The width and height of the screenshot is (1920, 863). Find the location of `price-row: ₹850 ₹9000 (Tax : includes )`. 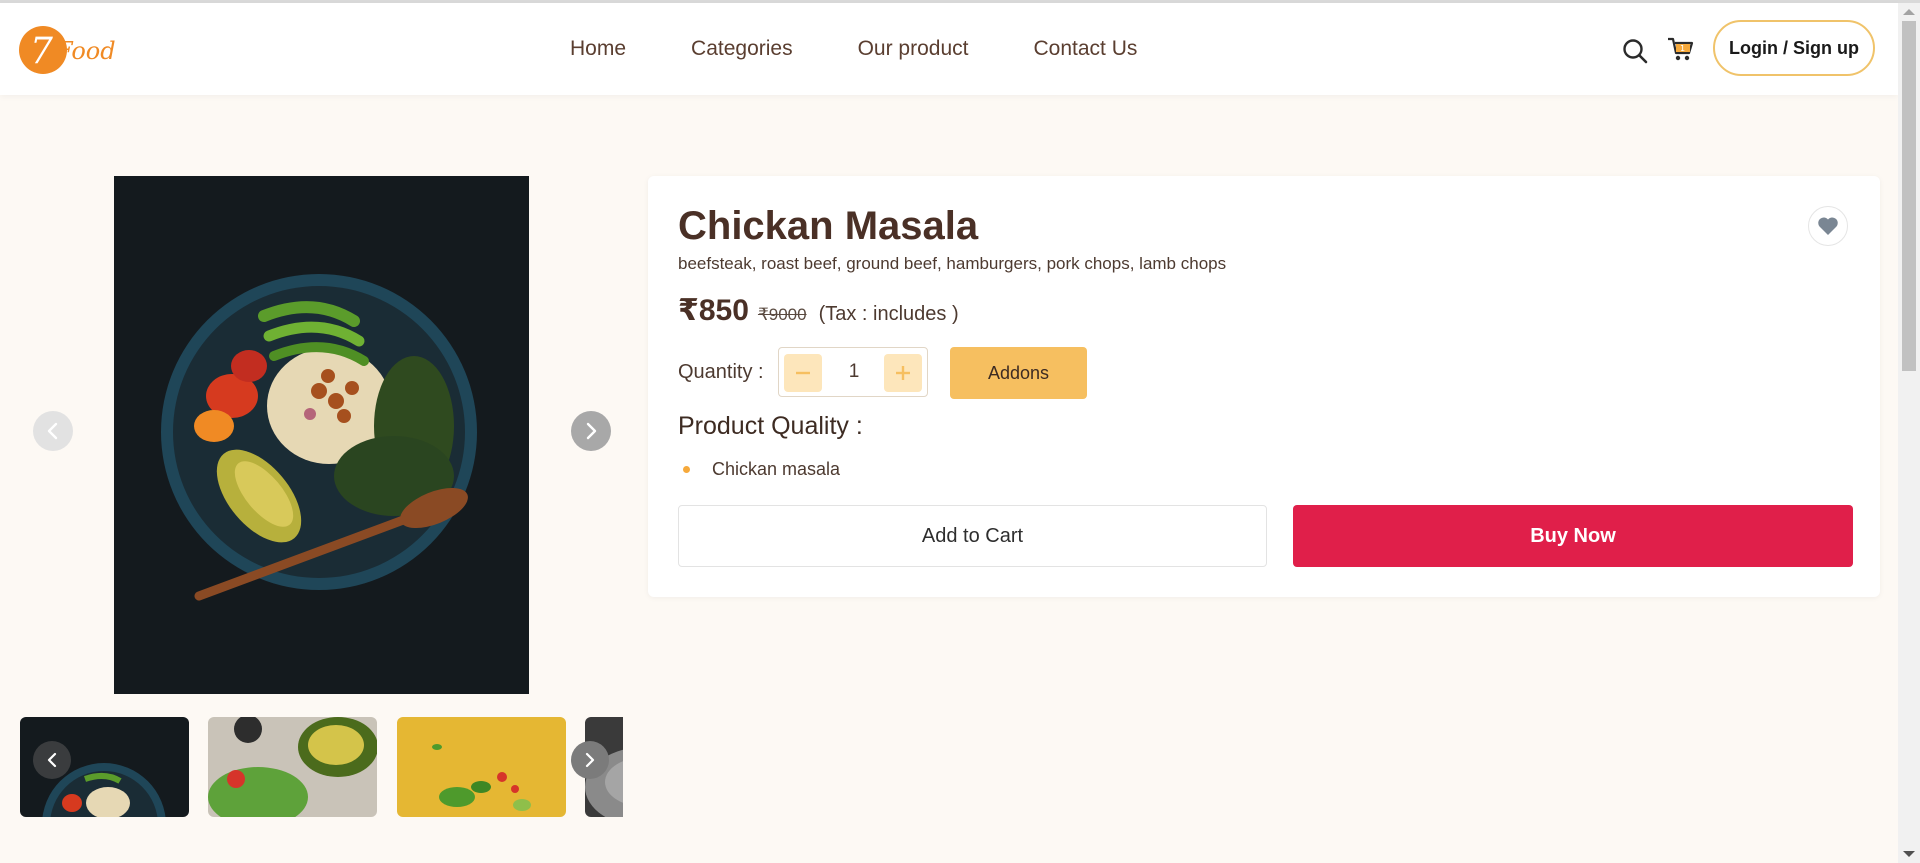

price-row: ₹850 ₹9000 (Tax : includes ) is located at coordinates (818, 310).